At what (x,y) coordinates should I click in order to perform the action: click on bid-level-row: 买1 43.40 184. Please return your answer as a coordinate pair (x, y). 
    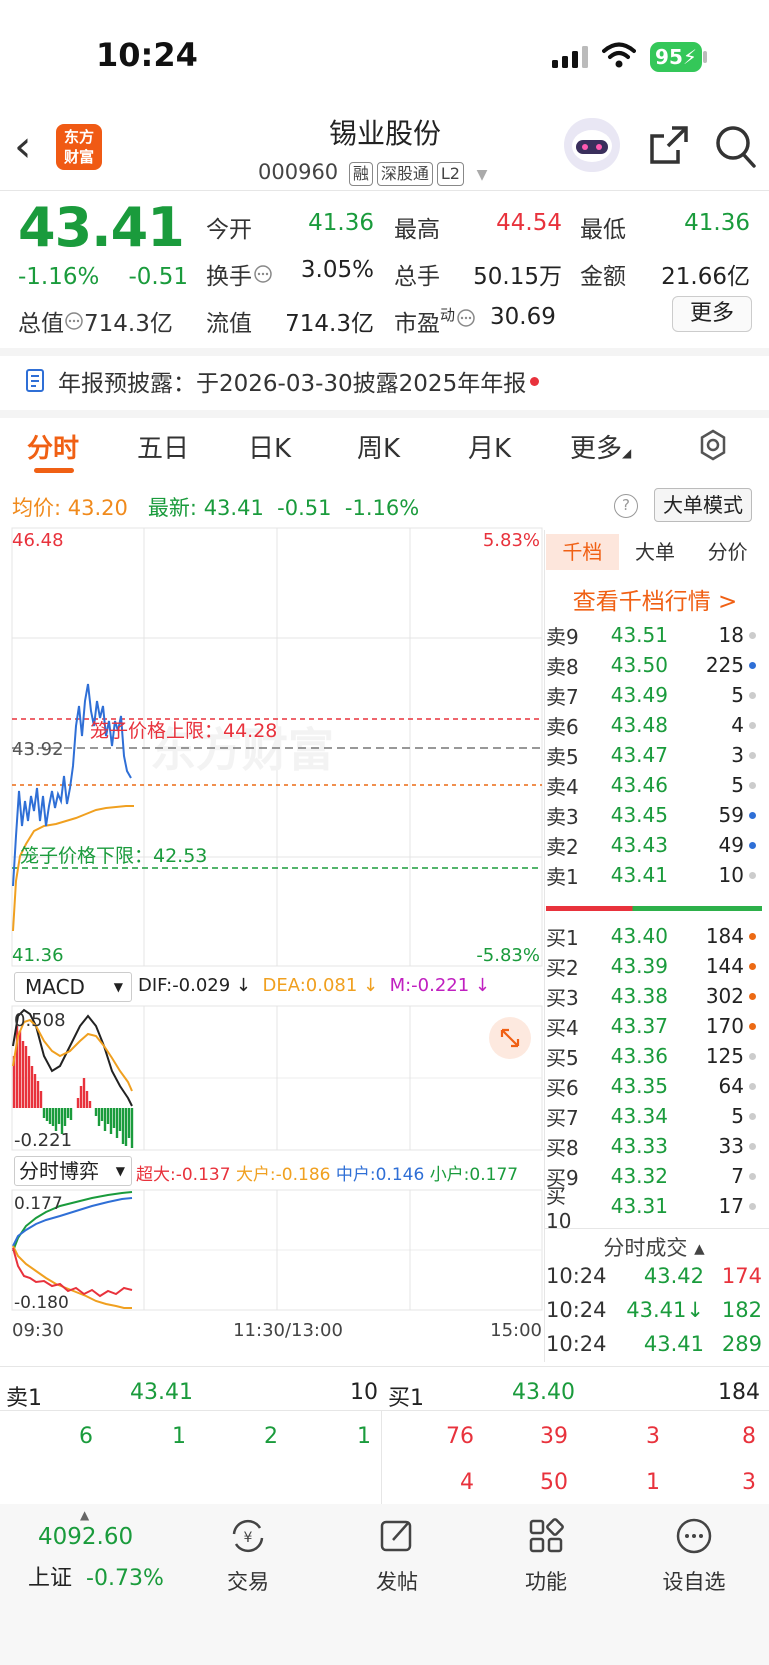
    Looking at the image, I should click on (654, 936).